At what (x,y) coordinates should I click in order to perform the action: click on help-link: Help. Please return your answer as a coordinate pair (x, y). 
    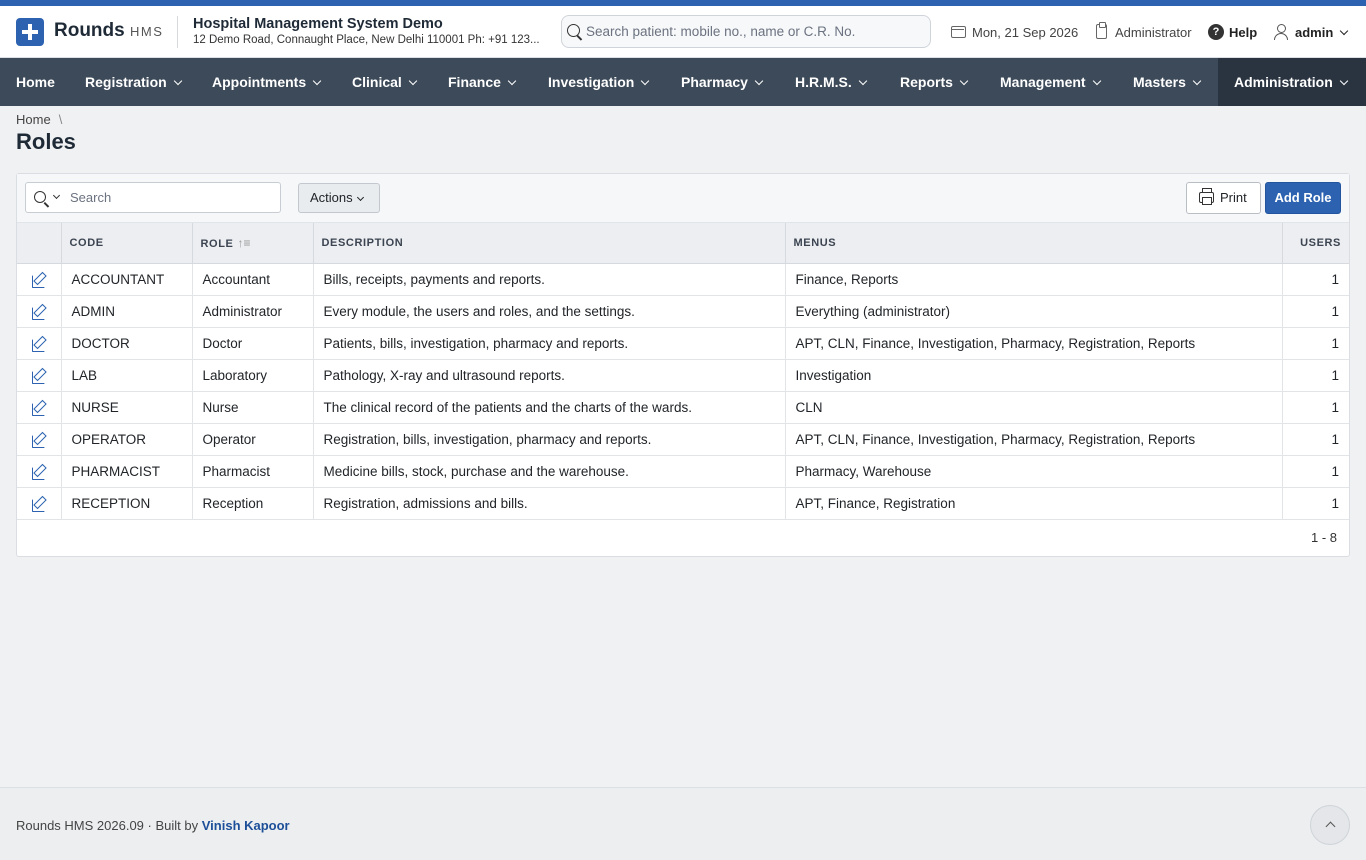
    Looking at the image, I should click on (1243, 32).